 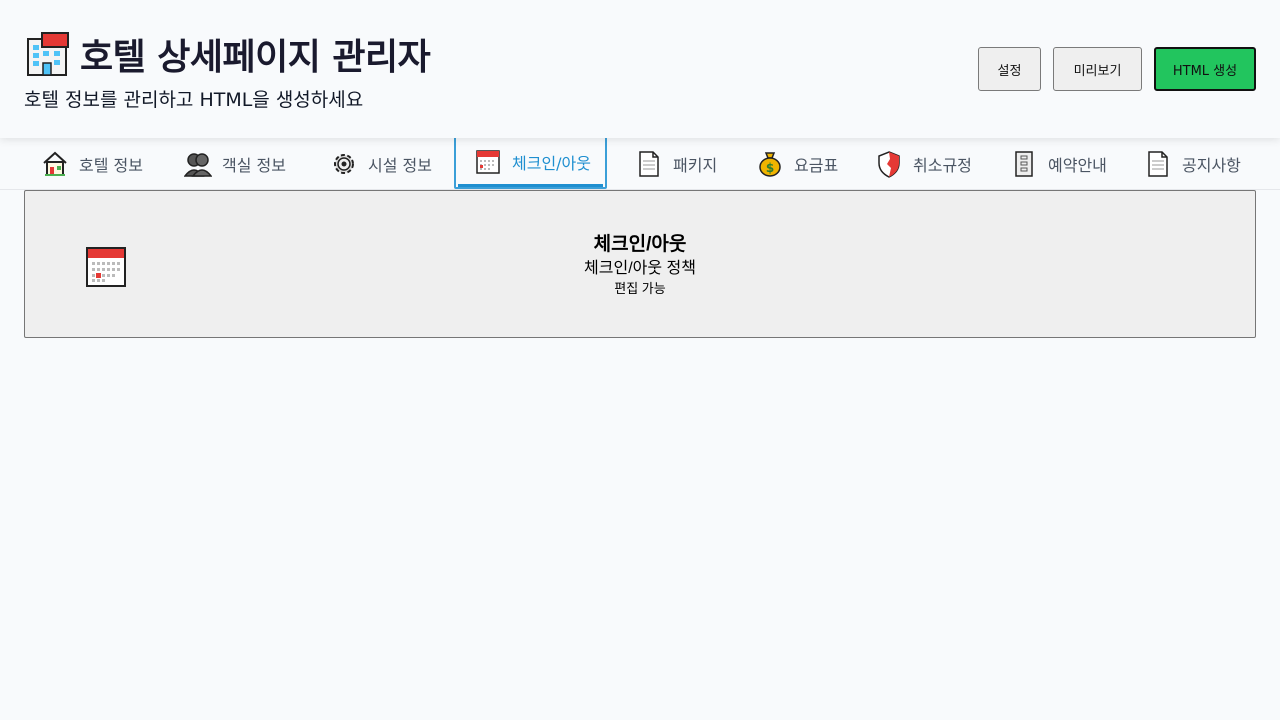 What do you see at coordinates (889, 164) in the screenshot?
I see `shield-icon` at bounding box center [889, 164].